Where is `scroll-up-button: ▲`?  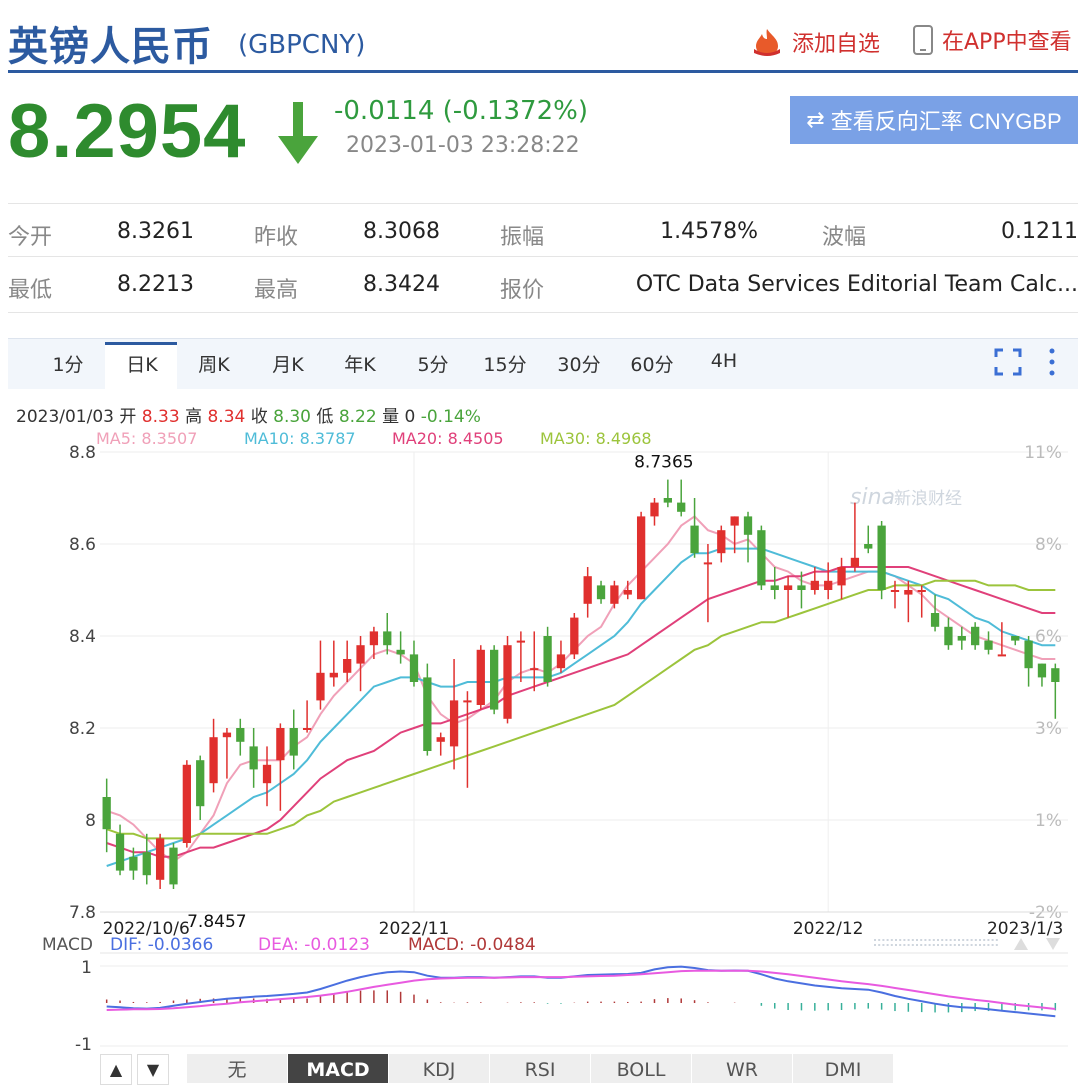
scroll-up-button: ▲ is located at coordinates (116, 1069).